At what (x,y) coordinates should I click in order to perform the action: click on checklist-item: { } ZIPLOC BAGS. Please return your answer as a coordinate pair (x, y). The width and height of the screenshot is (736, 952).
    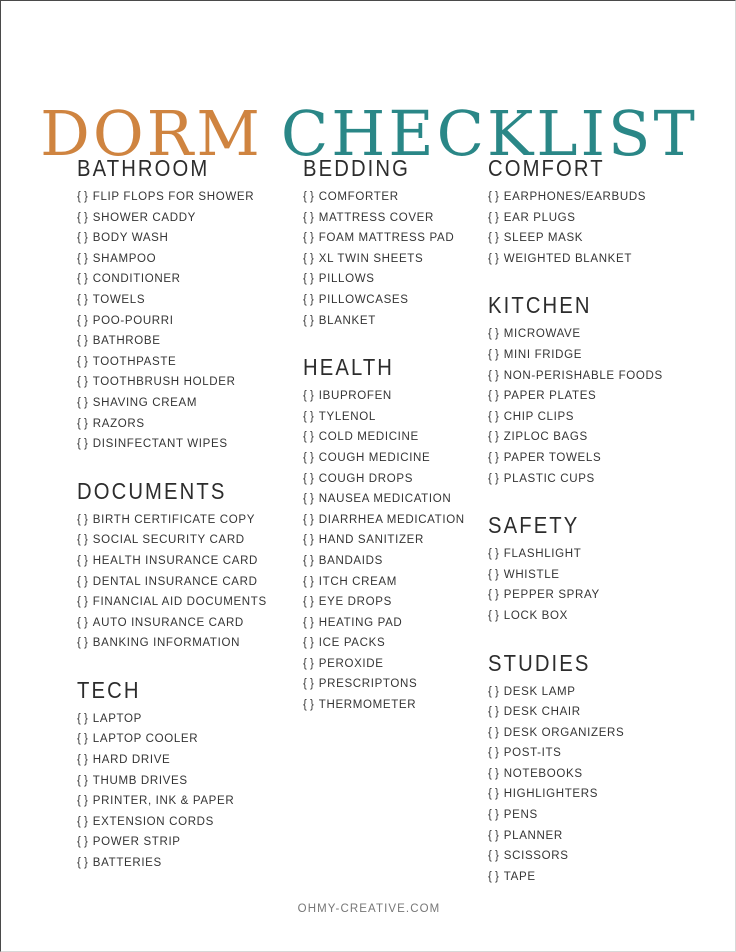
    Looking at the image, I should click on (585, 436).